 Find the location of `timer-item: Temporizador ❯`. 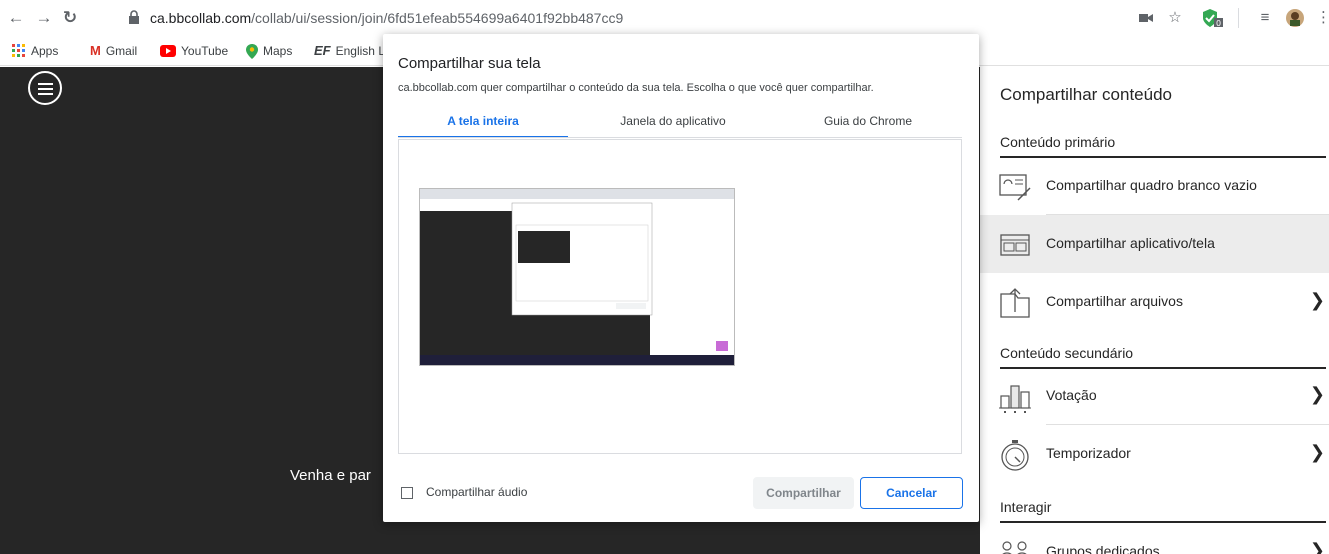

timer-item: Temporizador ❯ is located at coordinates (1154, 454).